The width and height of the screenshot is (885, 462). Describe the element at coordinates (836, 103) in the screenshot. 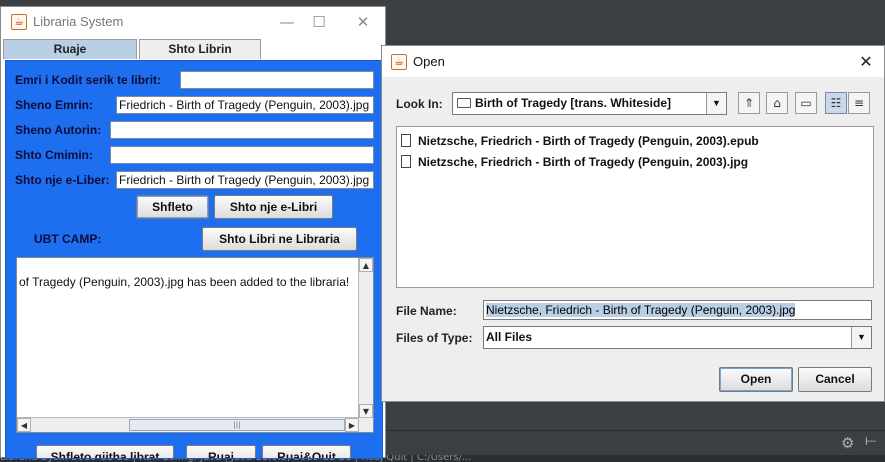

I see `list-view-icon: ☷` at that location.